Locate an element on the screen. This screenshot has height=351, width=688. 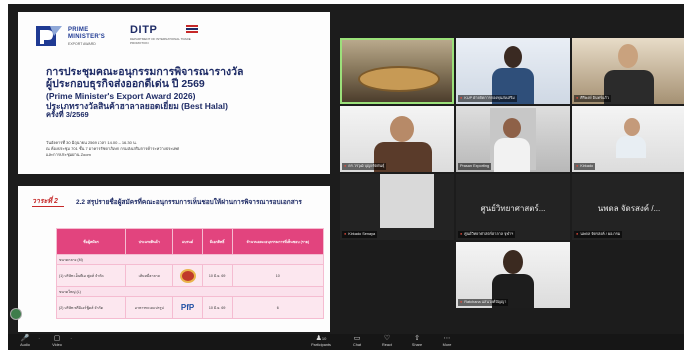
participant-tile: ● Kirkado Senaya is located at coordinates (397, 207).